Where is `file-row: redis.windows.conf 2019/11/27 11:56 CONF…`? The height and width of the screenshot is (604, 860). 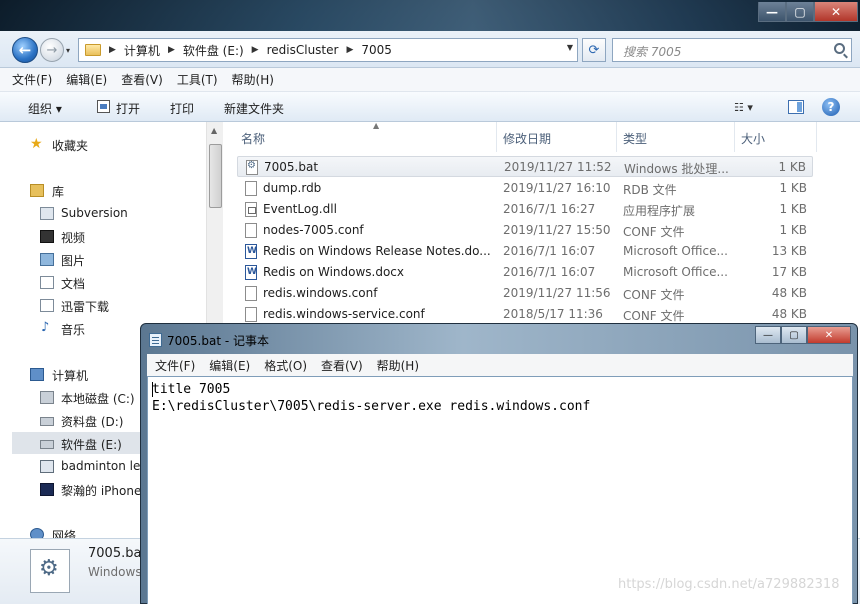
file-row: redis.windows.conf 2019/11/27 11:56 CONF… is located at coordinates (525, 293).